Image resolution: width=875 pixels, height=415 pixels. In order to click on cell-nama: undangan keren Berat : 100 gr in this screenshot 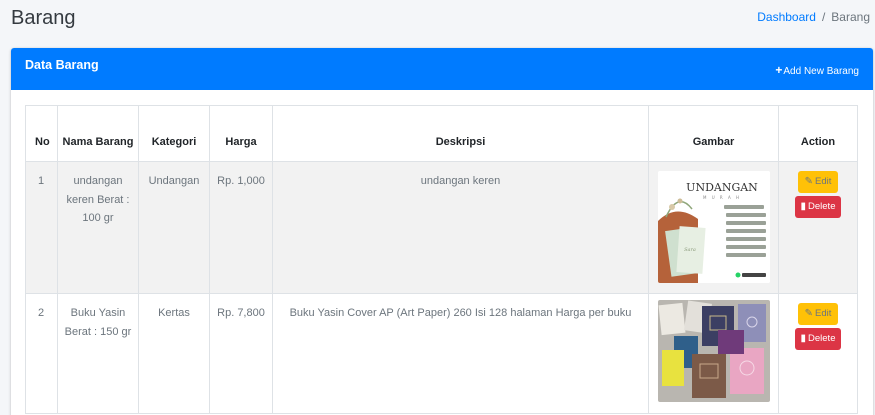, I will do `click(98, 227)`.